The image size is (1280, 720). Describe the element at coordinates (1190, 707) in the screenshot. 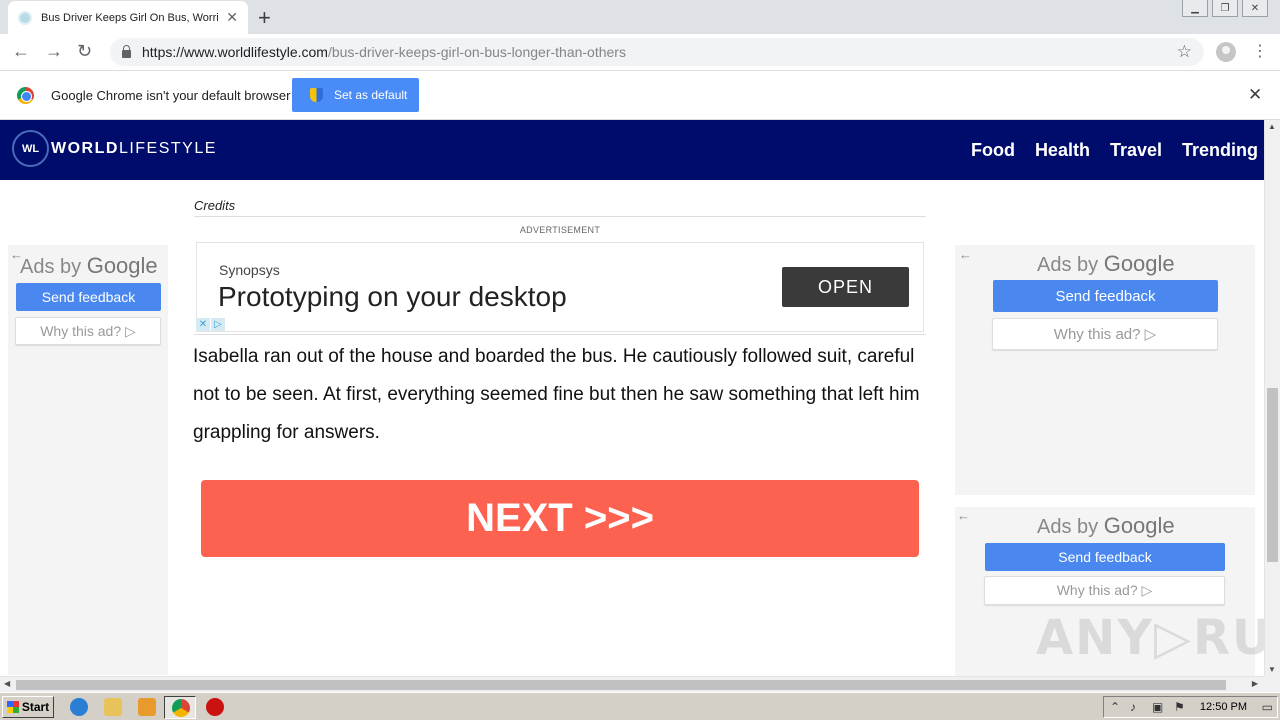

I see `system-tray: ⌃ ♪ ▣ ⚑ 12:50 PM ▭` at that location.